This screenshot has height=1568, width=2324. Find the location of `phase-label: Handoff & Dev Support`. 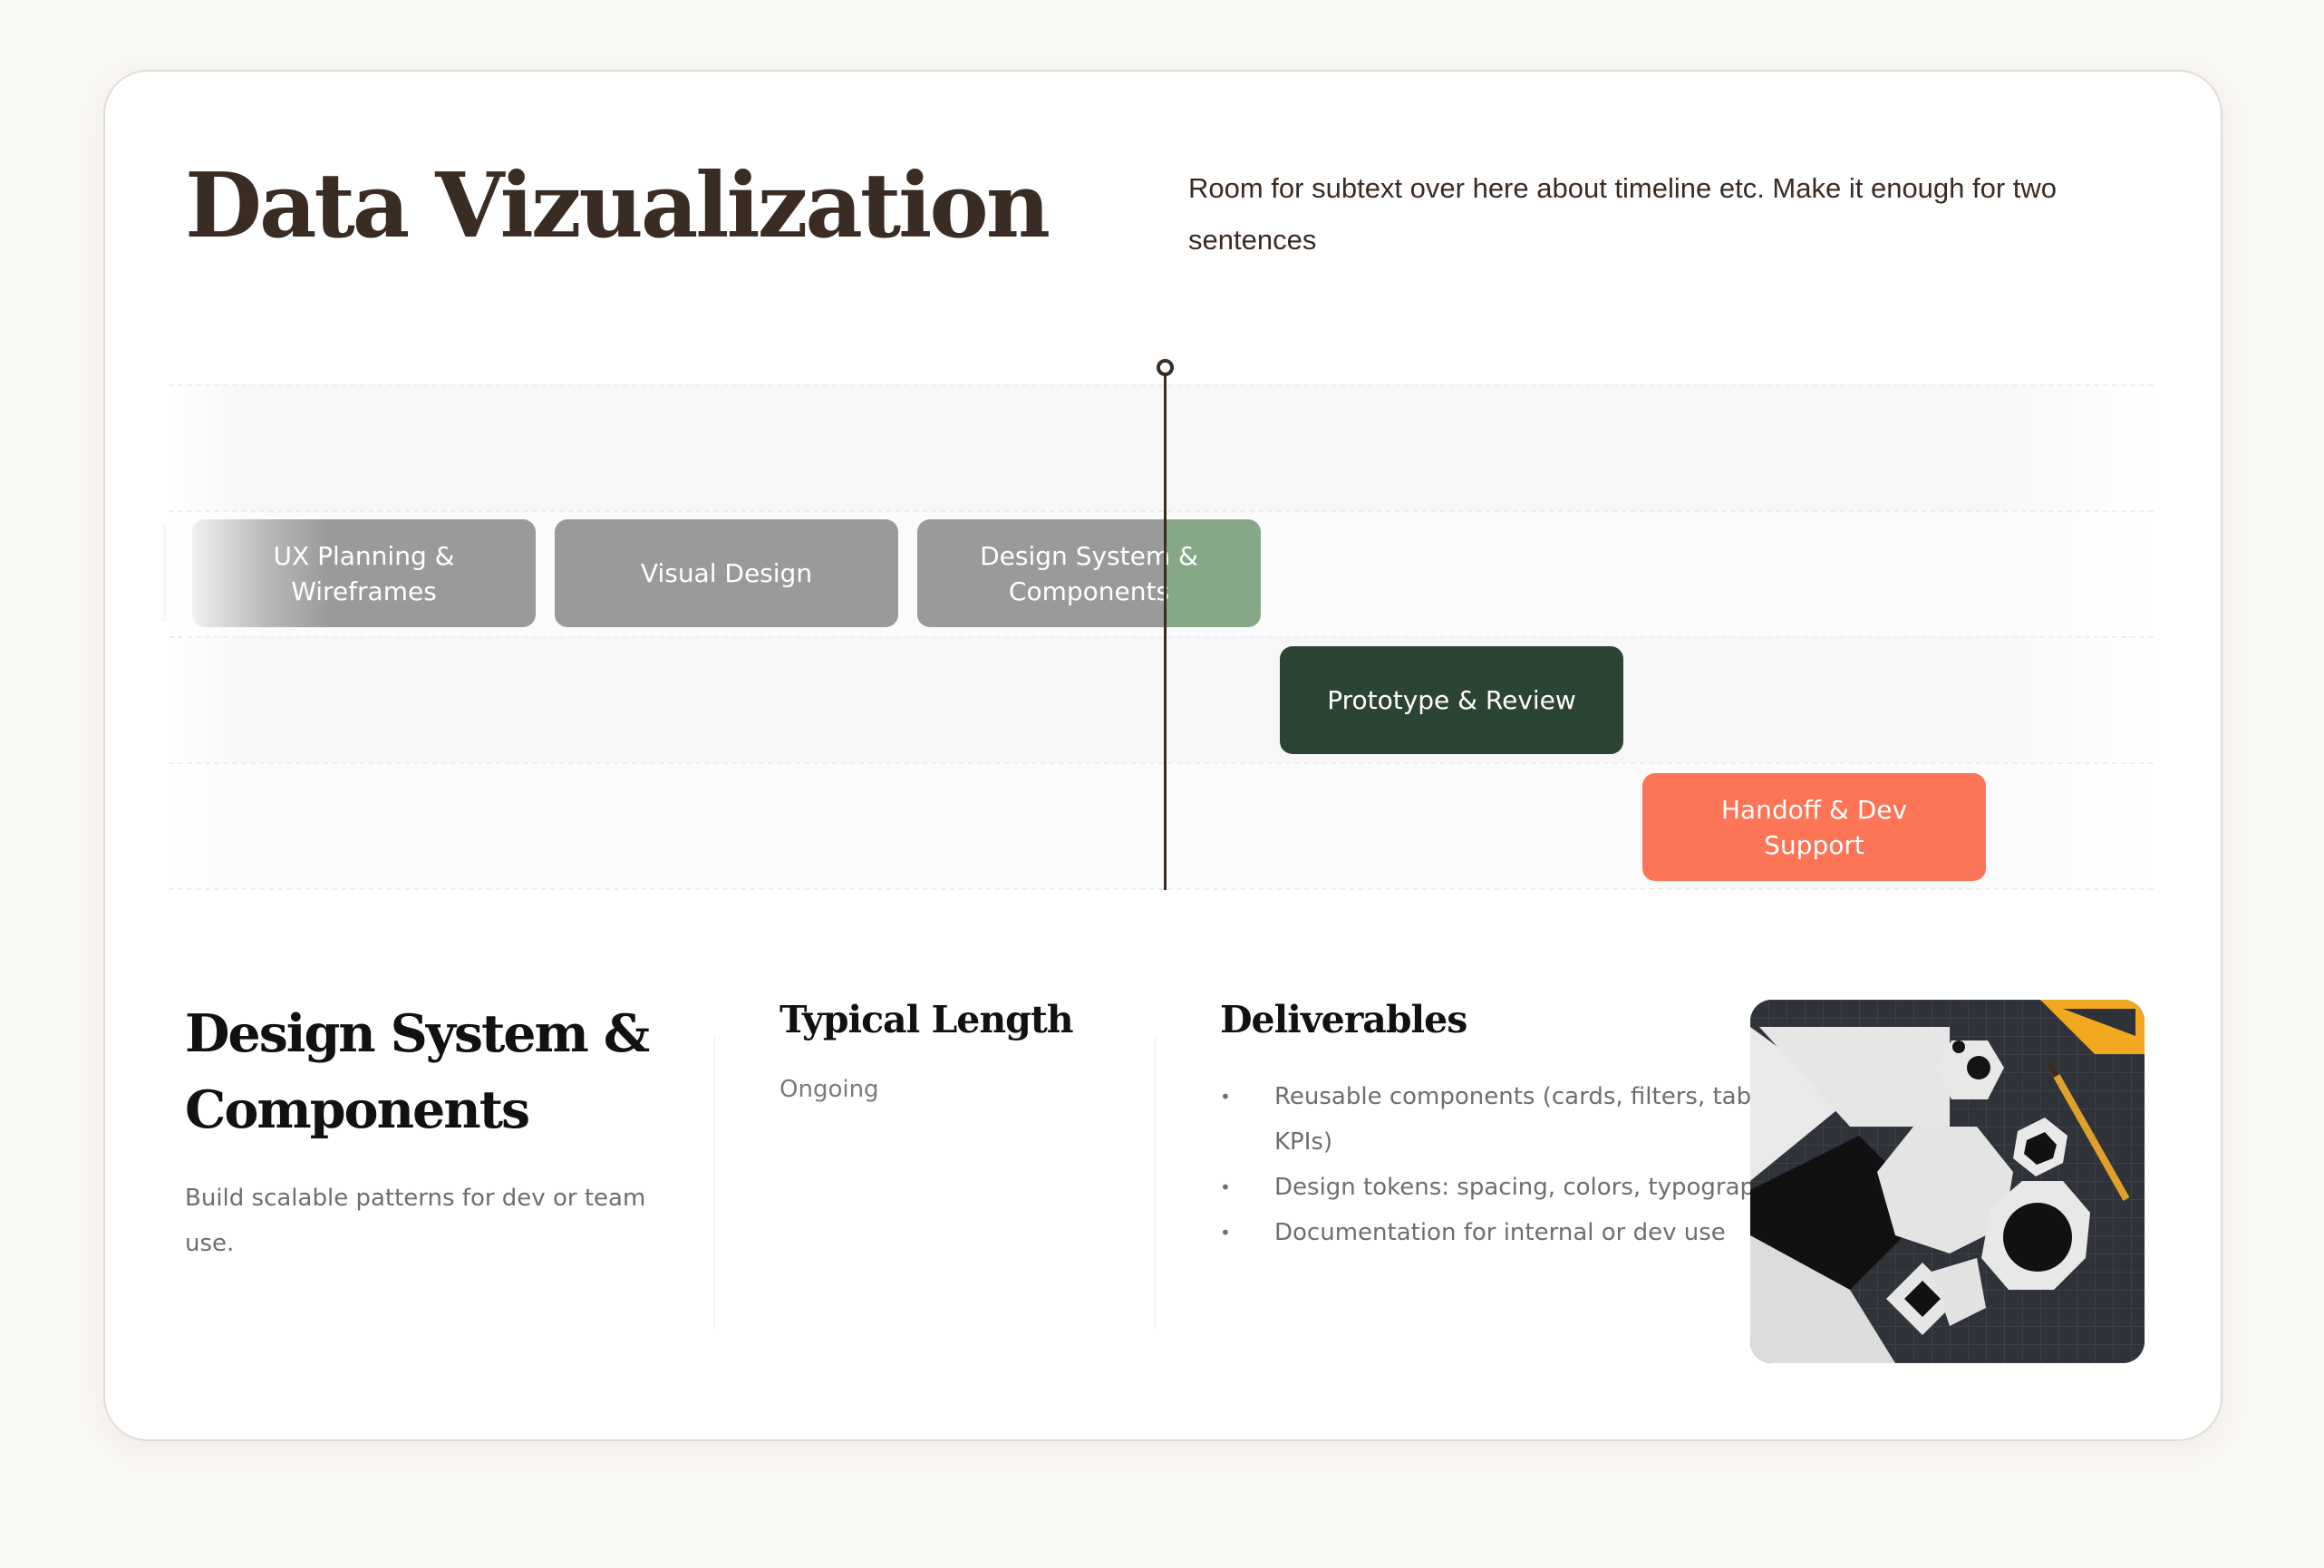

phase-label: Handoff & Dev Support is located at coordinates (1814, 827).